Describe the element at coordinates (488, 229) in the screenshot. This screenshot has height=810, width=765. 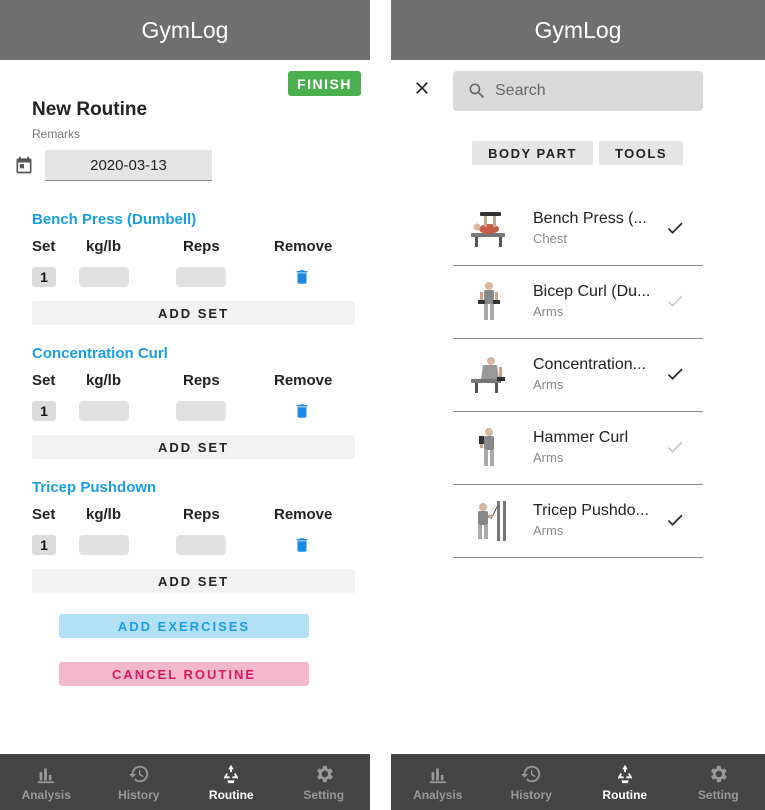
I see `bench-press-thumbnail` at that location.